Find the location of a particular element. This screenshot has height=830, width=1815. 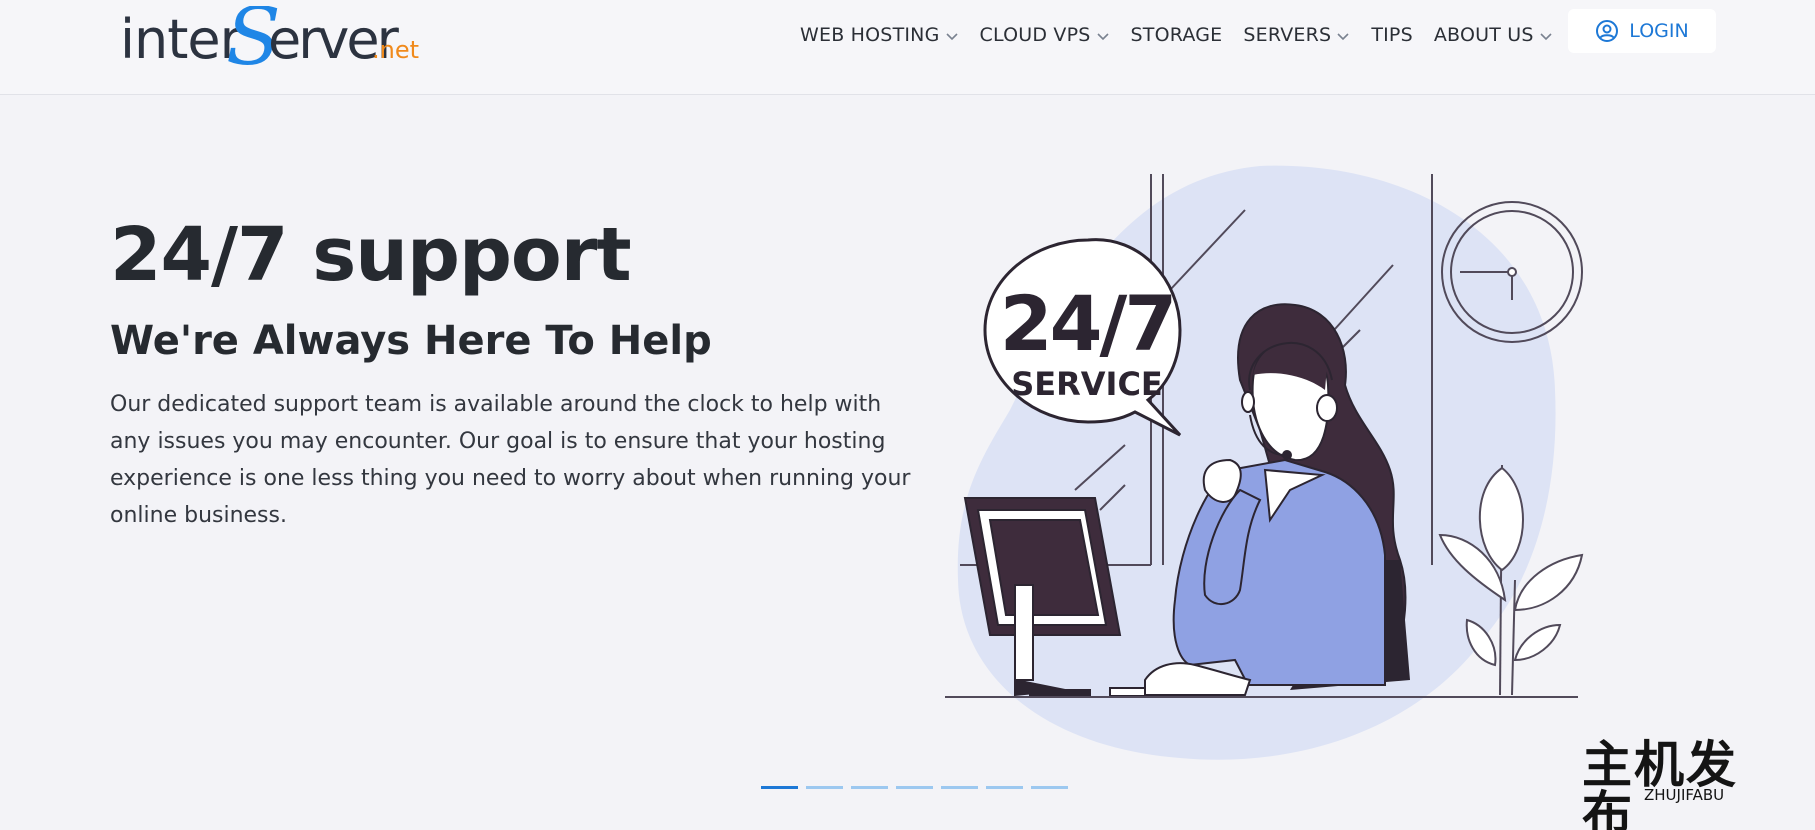

nav-item-label: STORAGE is located at coordinates (1176, 35).